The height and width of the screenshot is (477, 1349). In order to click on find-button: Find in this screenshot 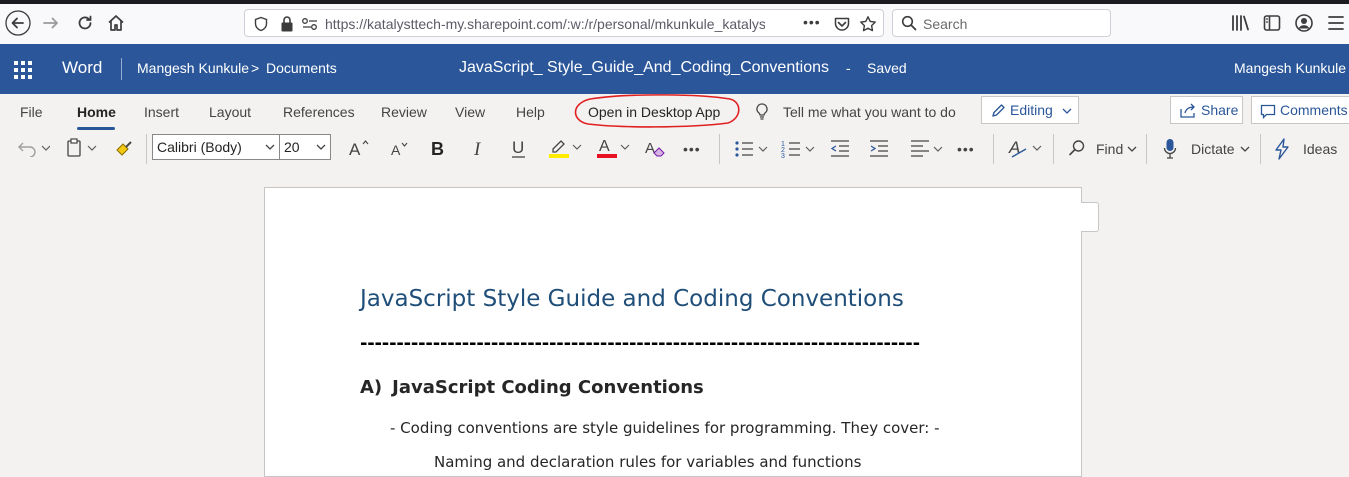, I will do `click(1109, 149)`.